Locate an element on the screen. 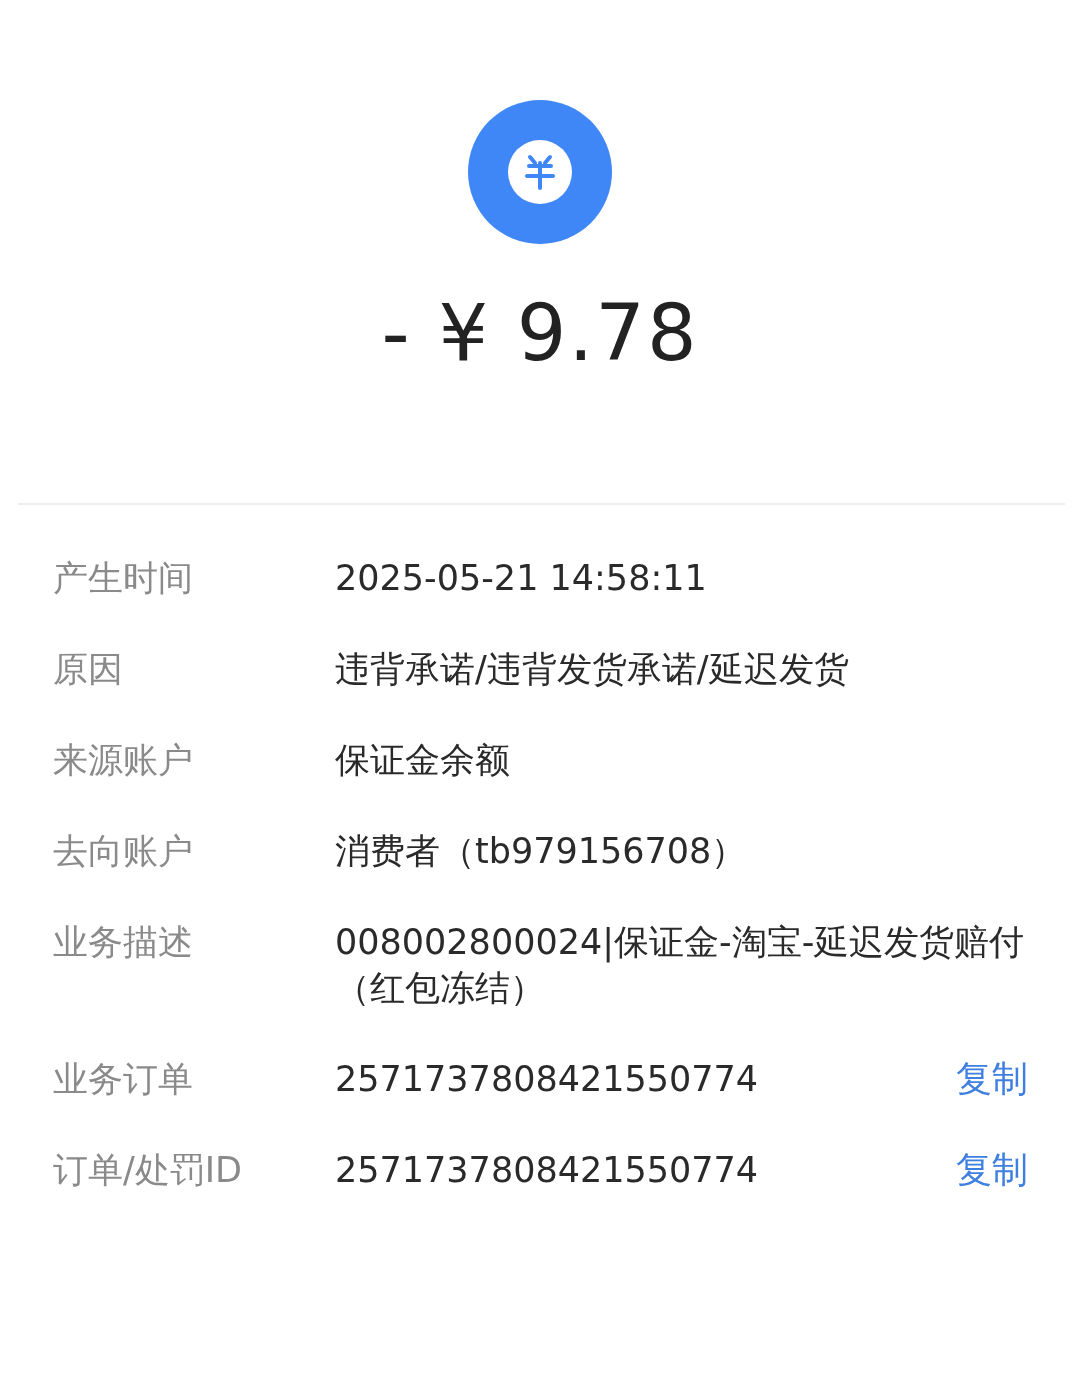  detail-label: 产生时间 is located at coordinates (123, 578).